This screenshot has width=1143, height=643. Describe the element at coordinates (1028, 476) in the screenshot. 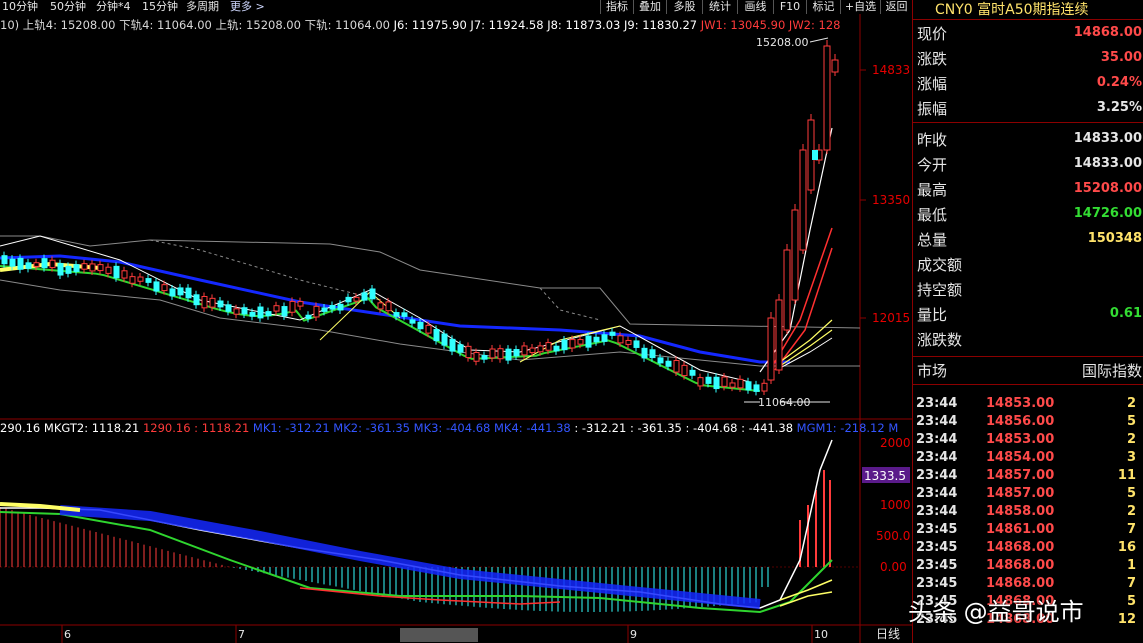

I see `tick-row: 23:44 14857.00 11` at that location.